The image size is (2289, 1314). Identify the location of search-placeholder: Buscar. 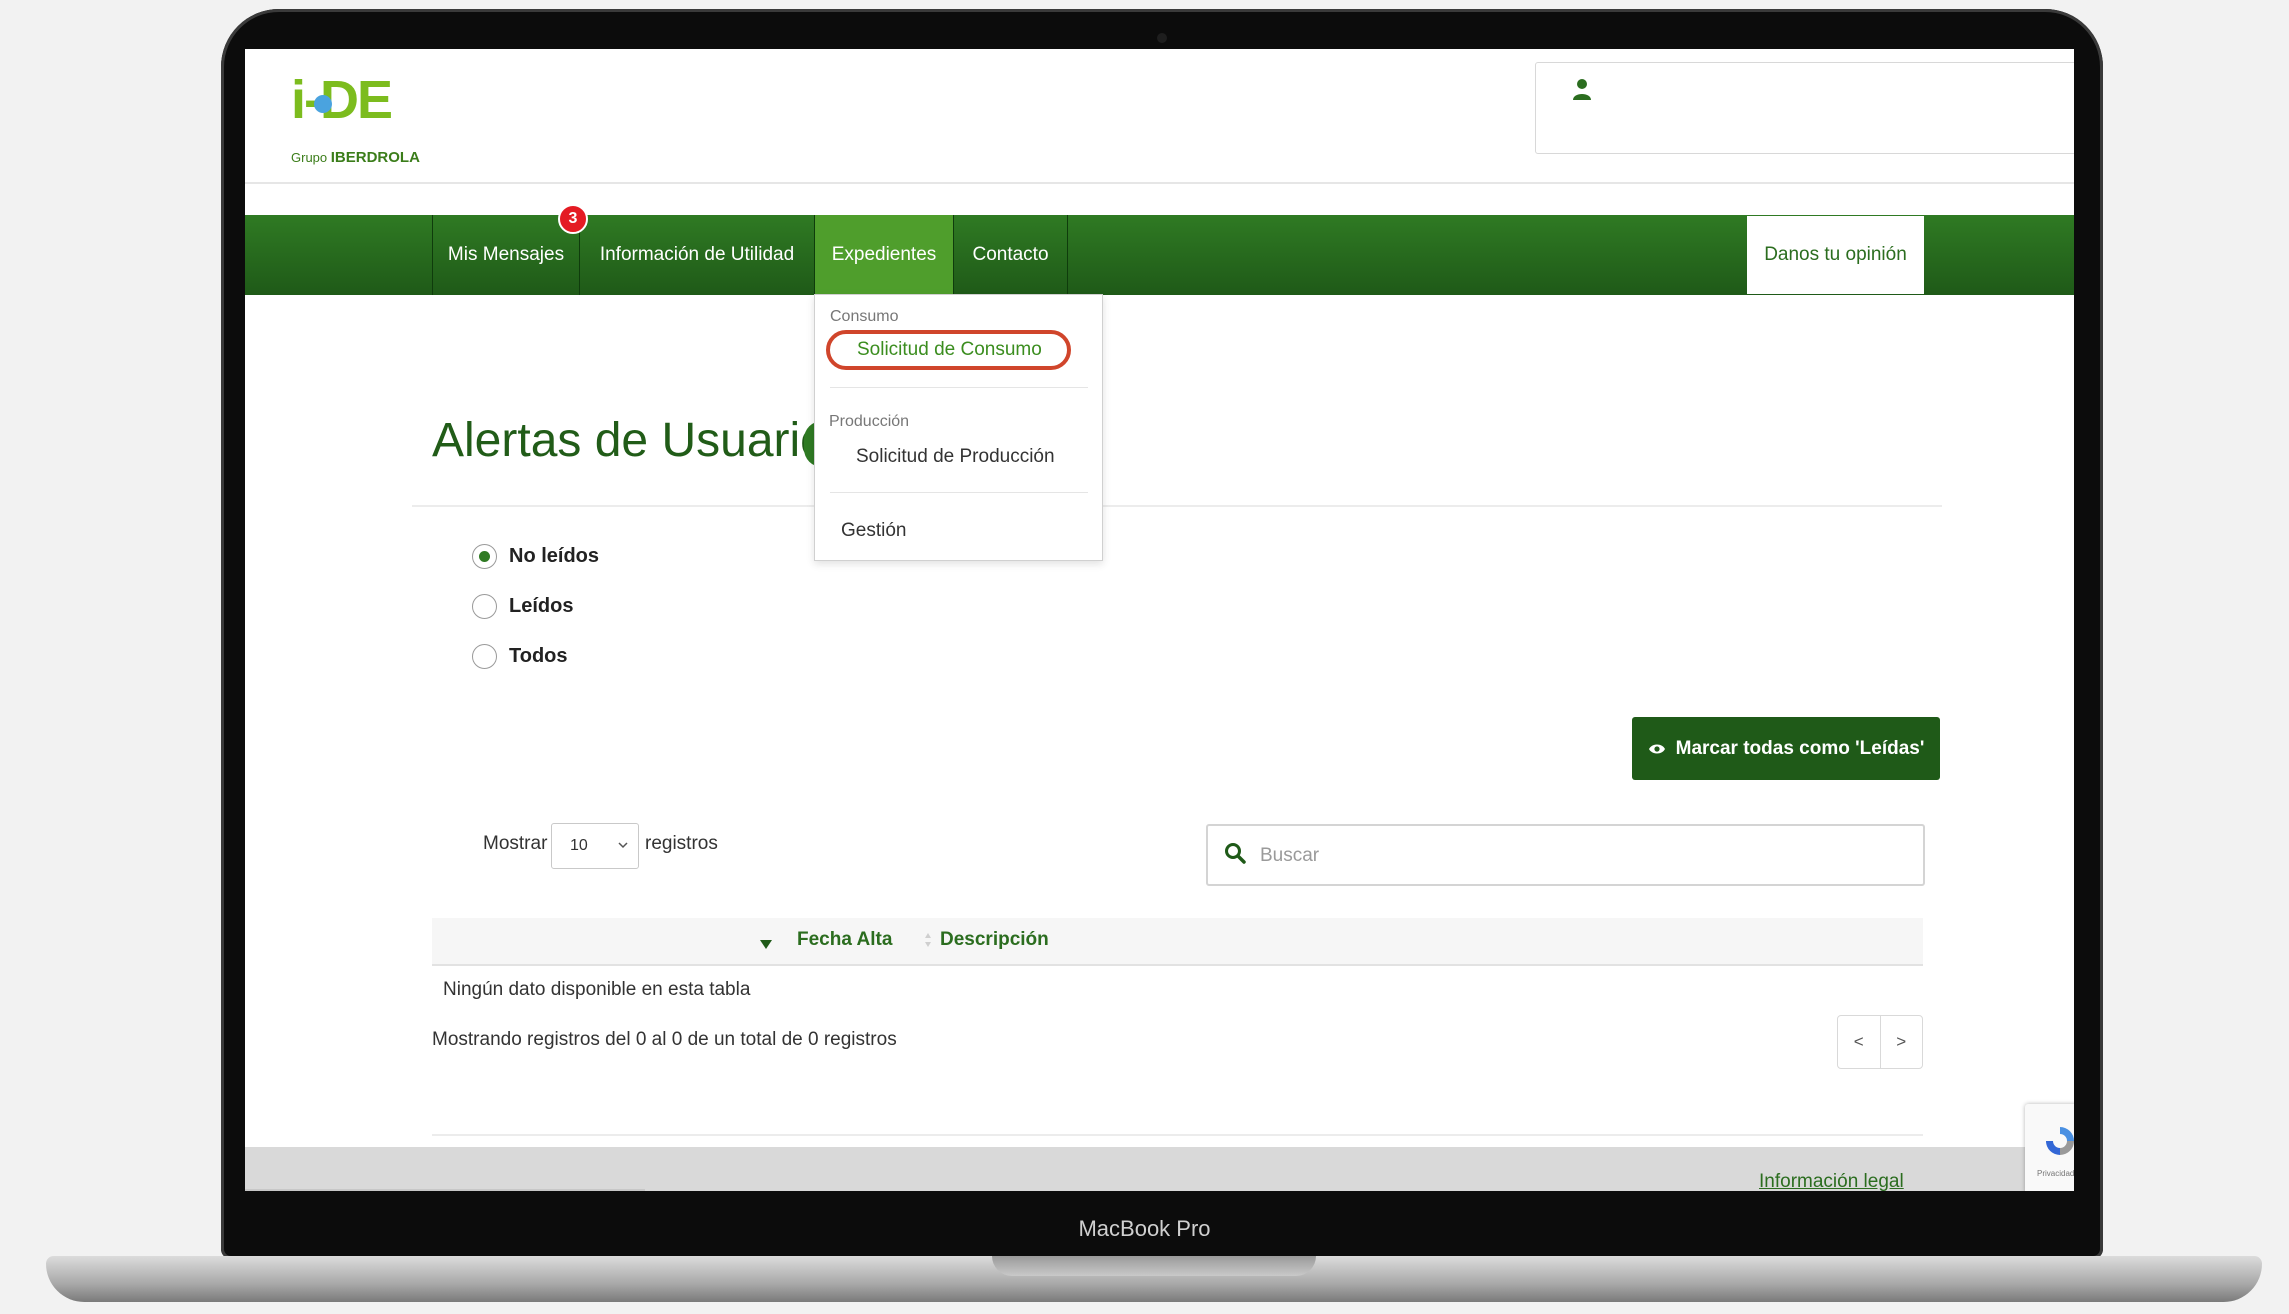
(1290, 855).